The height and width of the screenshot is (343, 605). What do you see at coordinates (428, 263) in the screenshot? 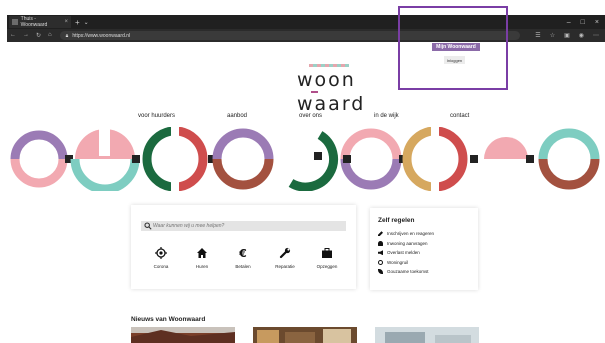
I see `zelf-item-woningruil: Woningruil` at bounding box center [428, 263].